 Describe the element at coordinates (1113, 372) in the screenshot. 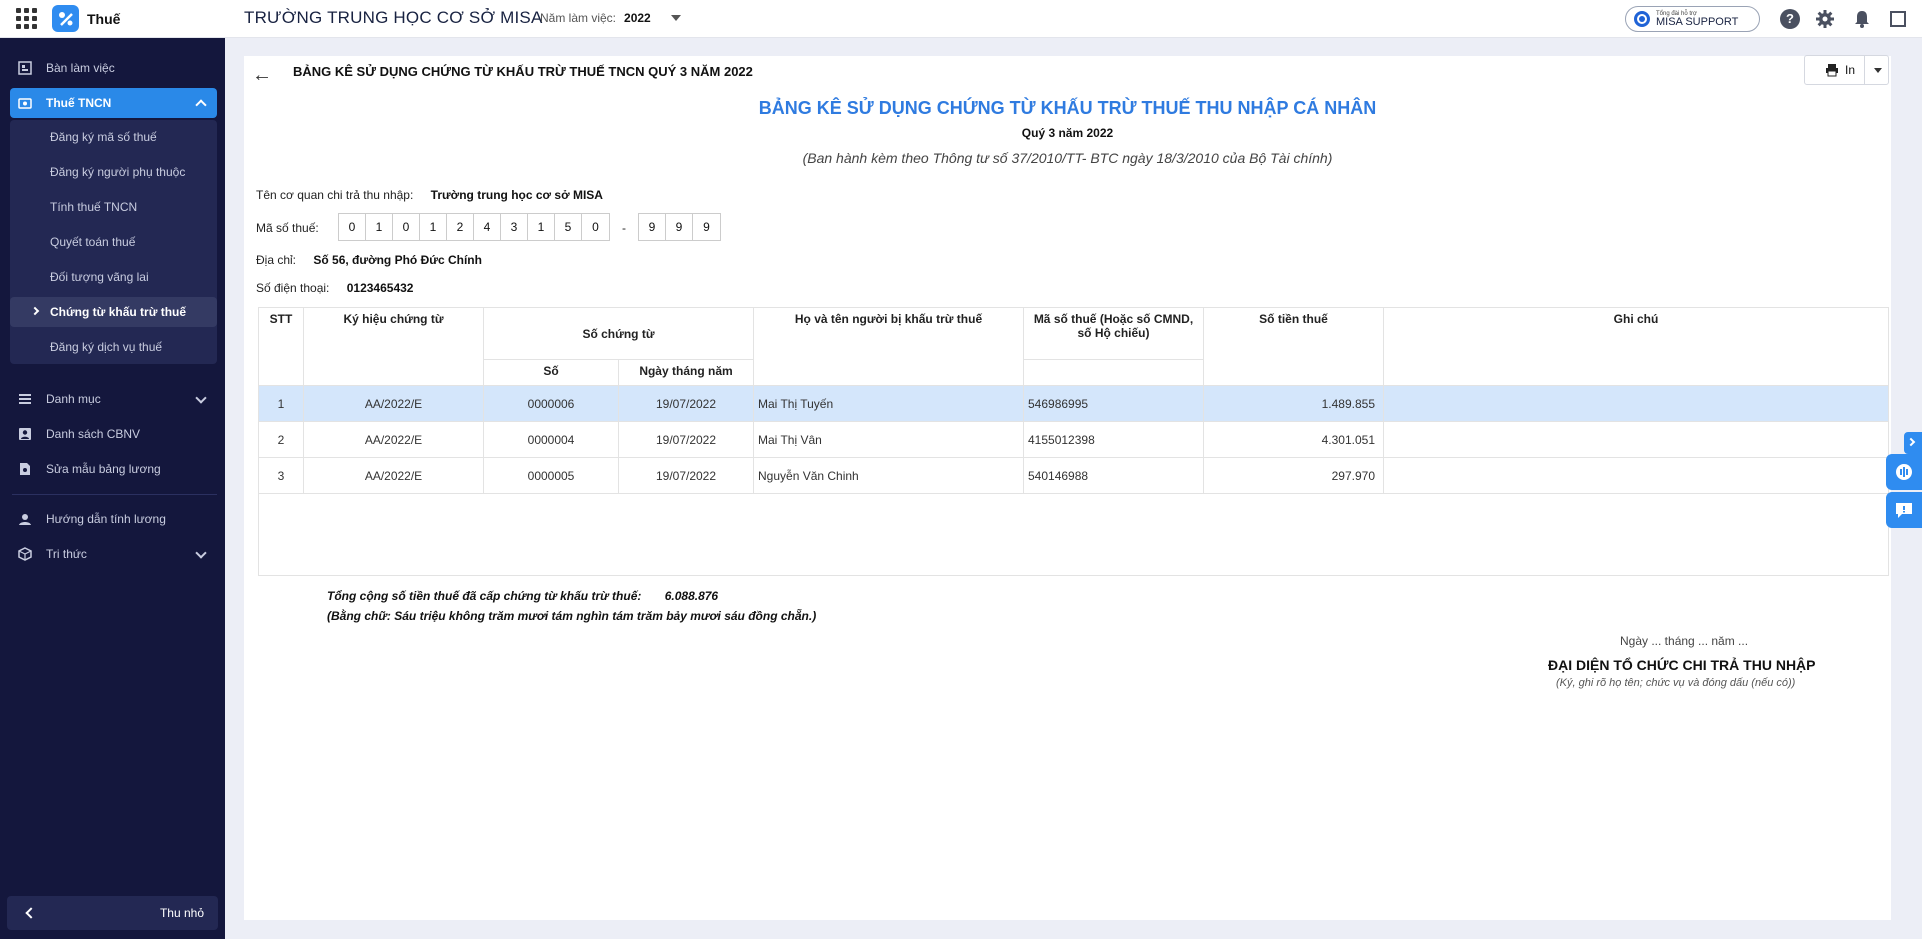

I see `col-tax-code-sub` at that location.